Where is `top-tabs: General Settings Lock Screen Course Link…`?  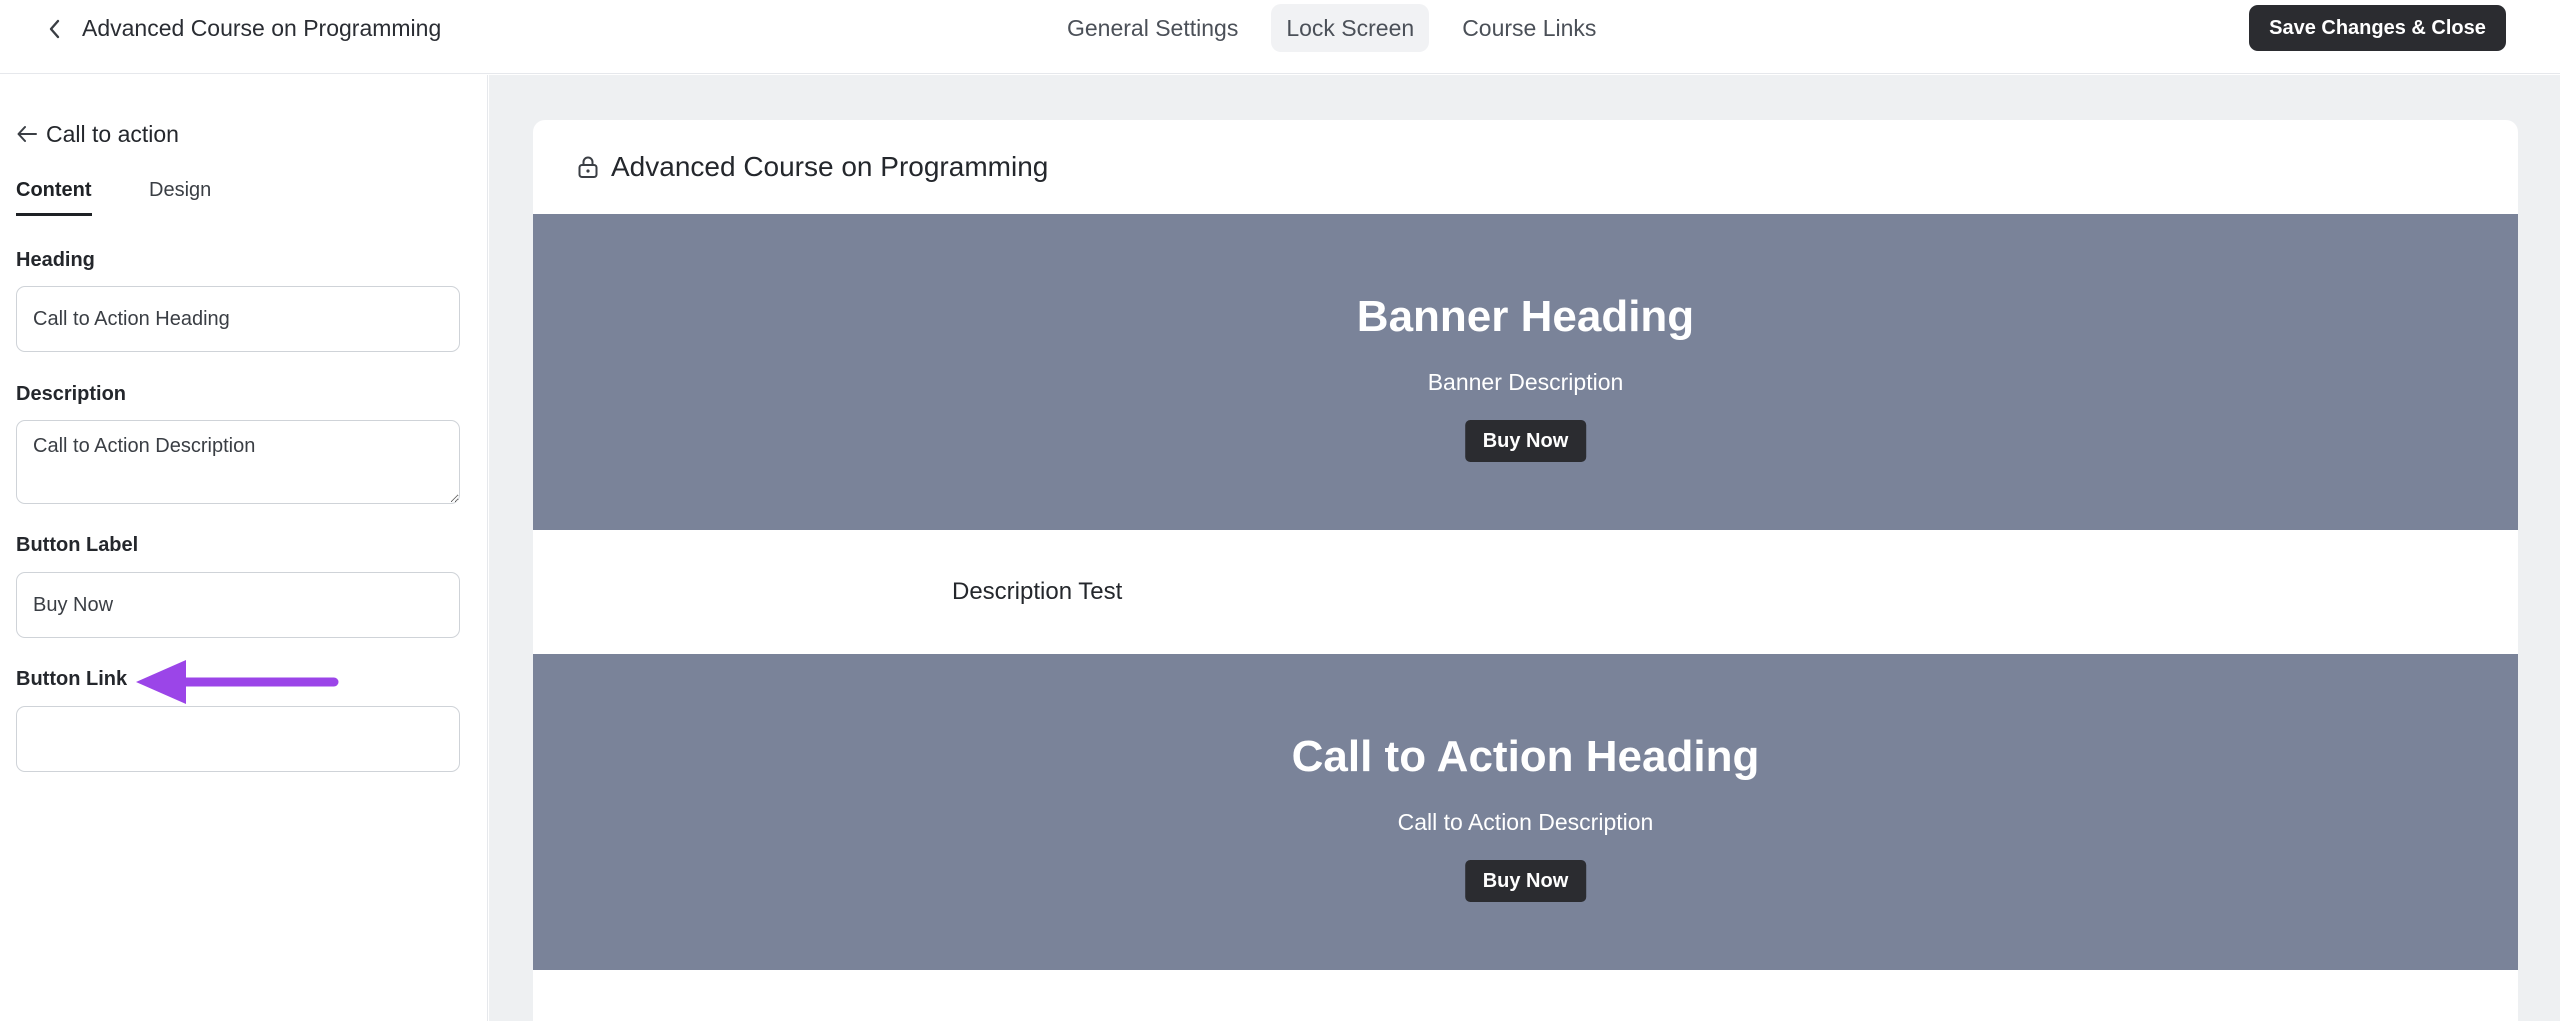 top-tabs: General Settings Lock Screen Course Link… is located at coordinates (1331, 28).